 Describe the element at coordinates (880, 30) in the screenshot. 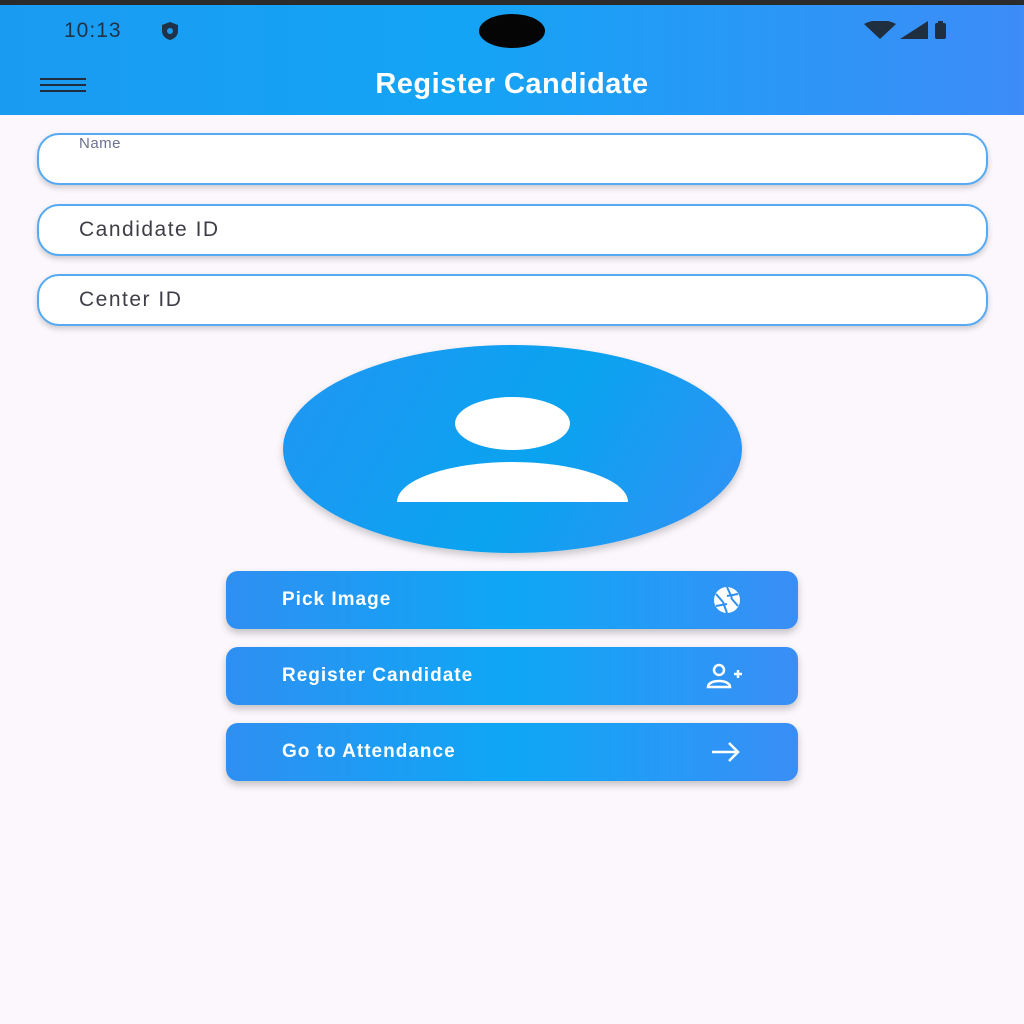

I see `wifi-icon` at that location.